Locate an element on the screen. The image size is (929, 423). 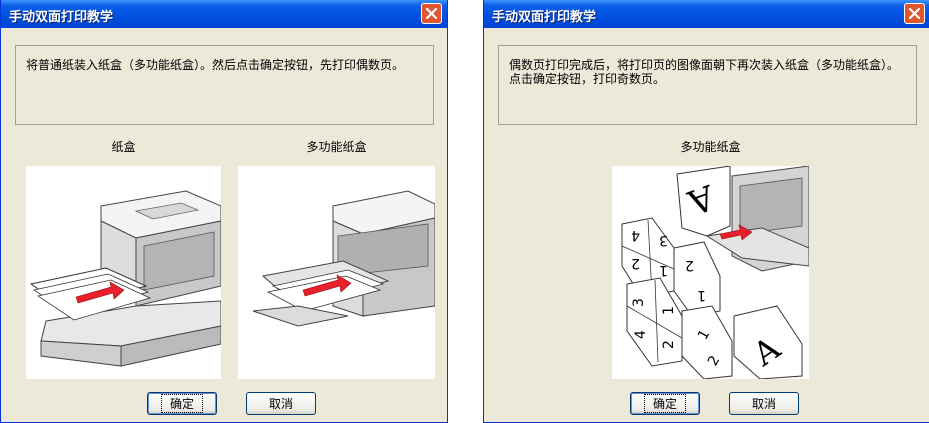
paper-tray-illustration is located at coordinates (124, 272).